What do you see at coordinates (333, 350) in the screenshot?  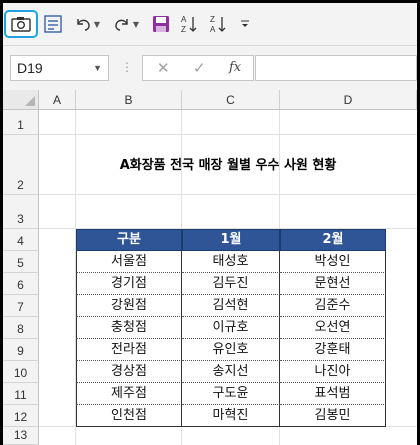 I see `table-cell: 강훈태` at bounding box center [333, 350].